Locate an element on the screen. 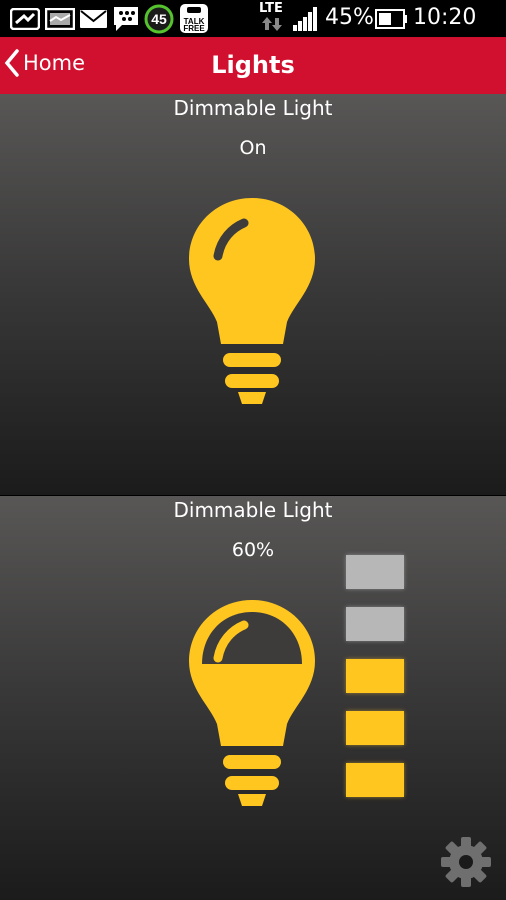 The width and height of the screenshot is (506, 900). image-icon is located at coordinates (25, 19).